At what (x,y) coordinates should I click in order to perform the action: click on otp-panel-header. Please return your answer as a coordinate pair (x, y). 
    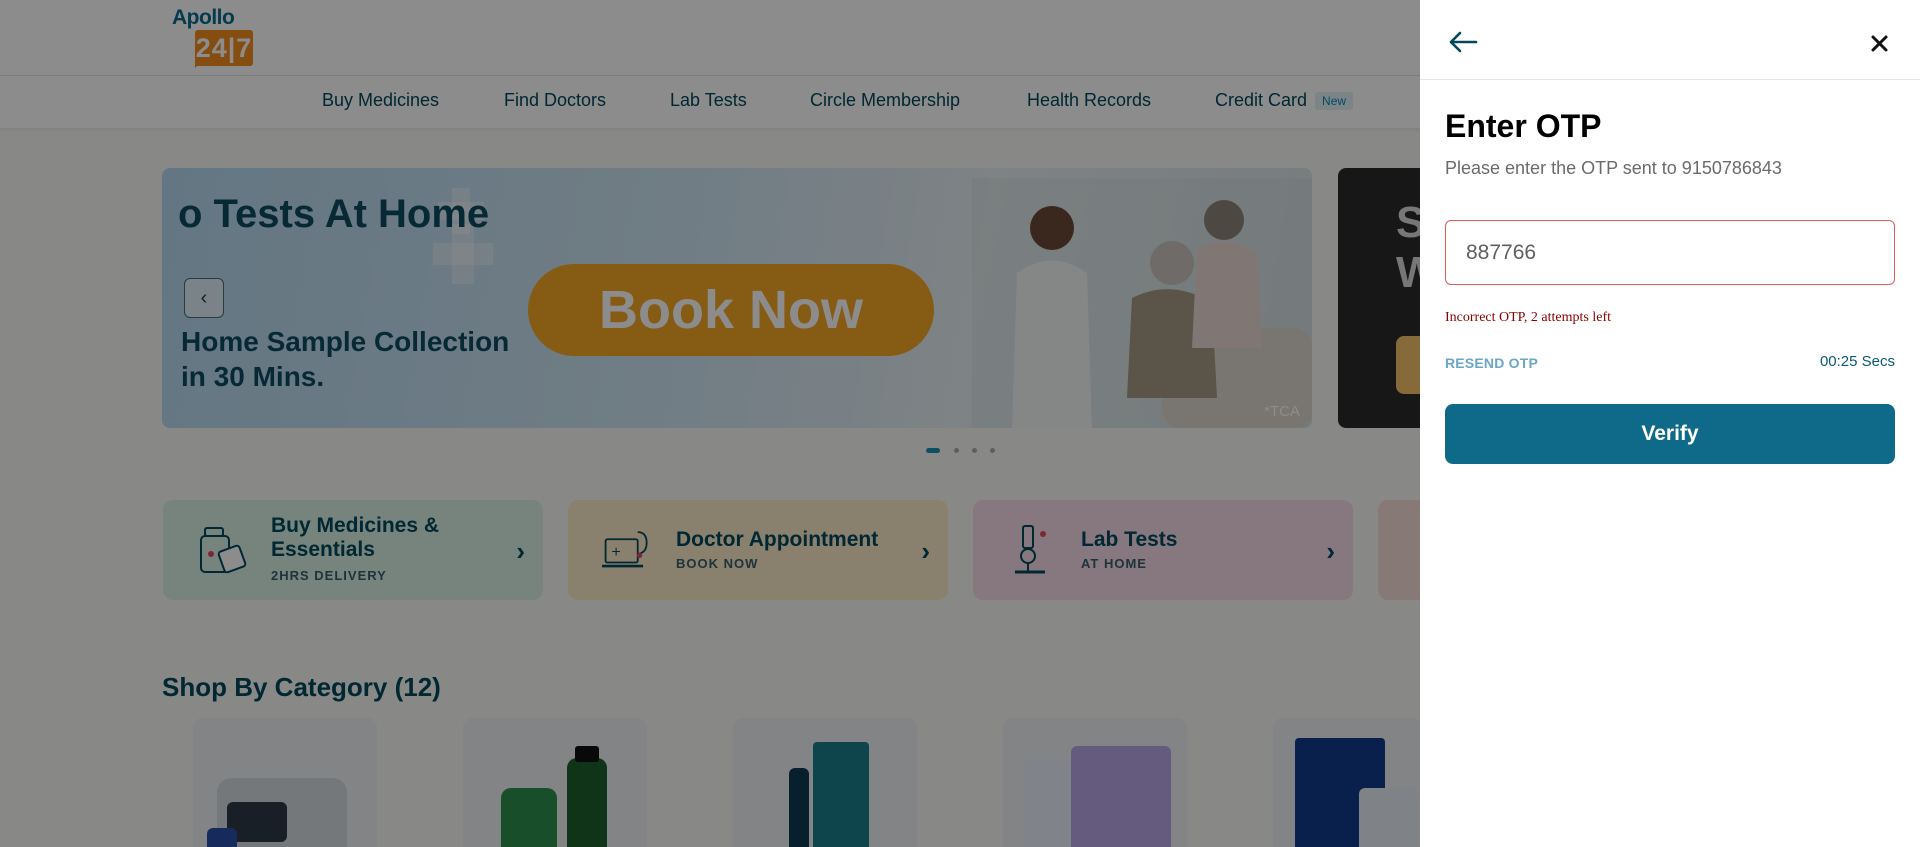
    Looking at the image, I should click on (1670, 40).